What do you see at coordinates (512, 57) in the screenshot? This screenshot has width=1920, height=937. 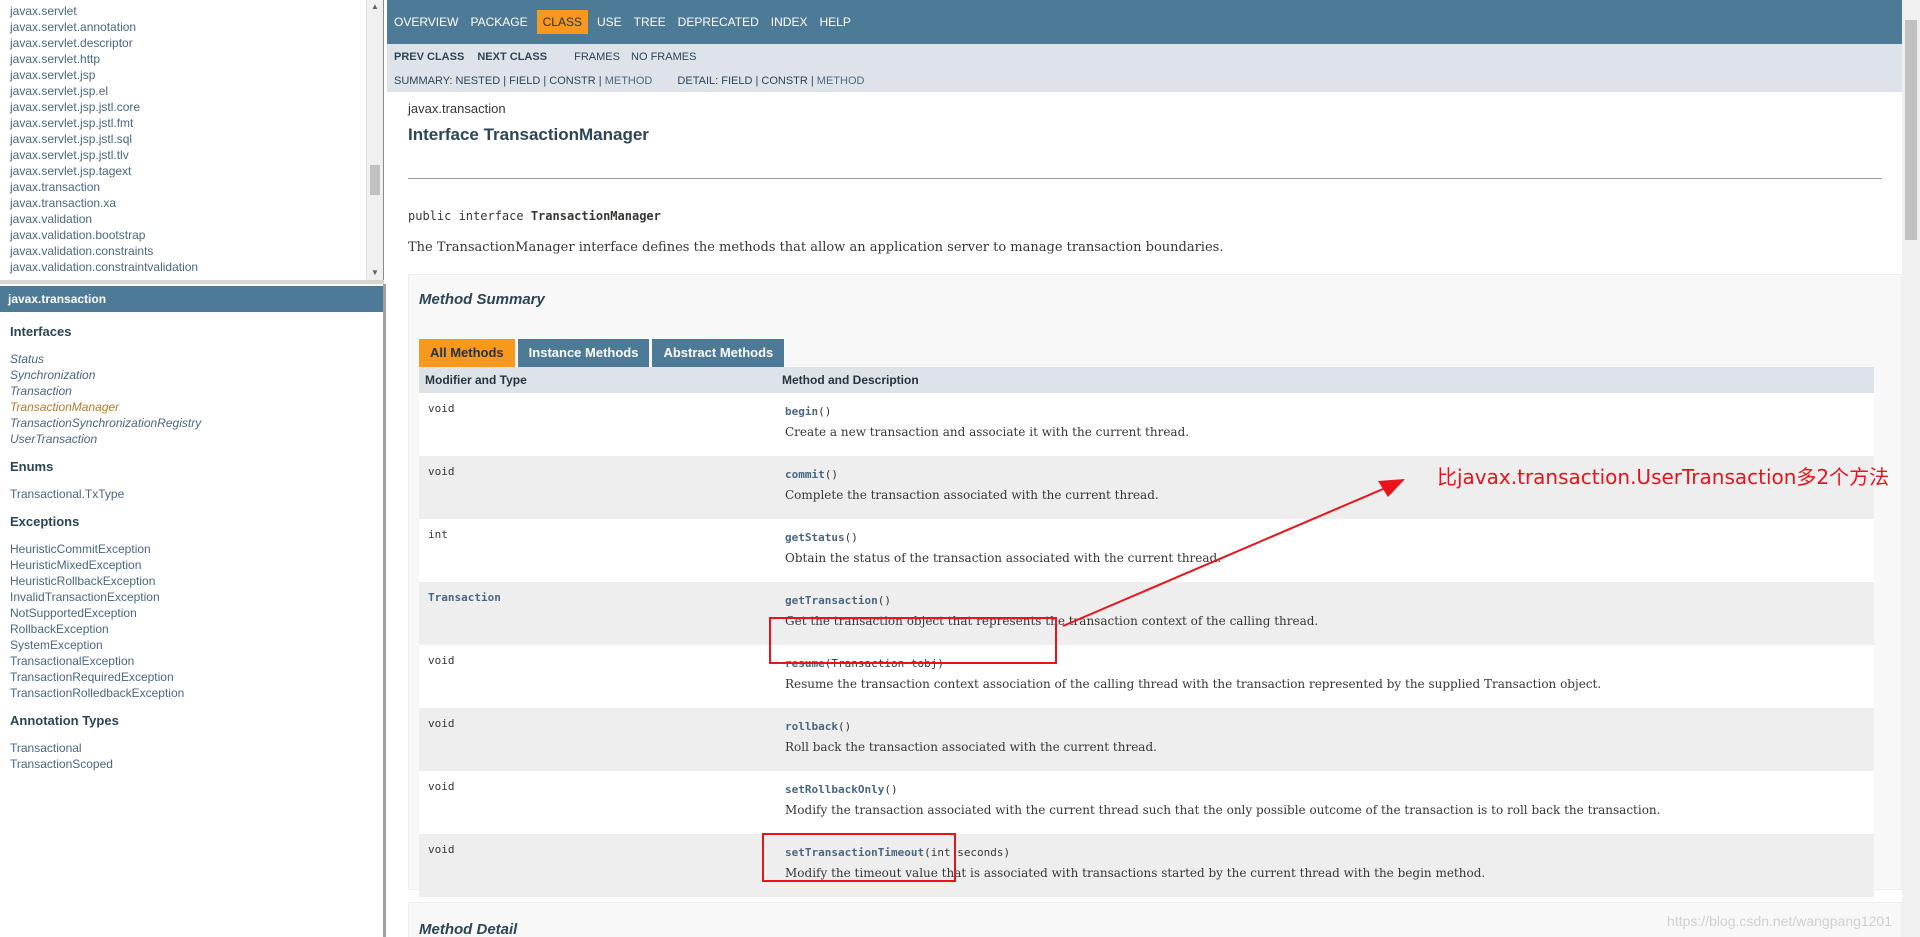 I see `next-class-link: NEXT CLASS` at bounding box center [512, 57].